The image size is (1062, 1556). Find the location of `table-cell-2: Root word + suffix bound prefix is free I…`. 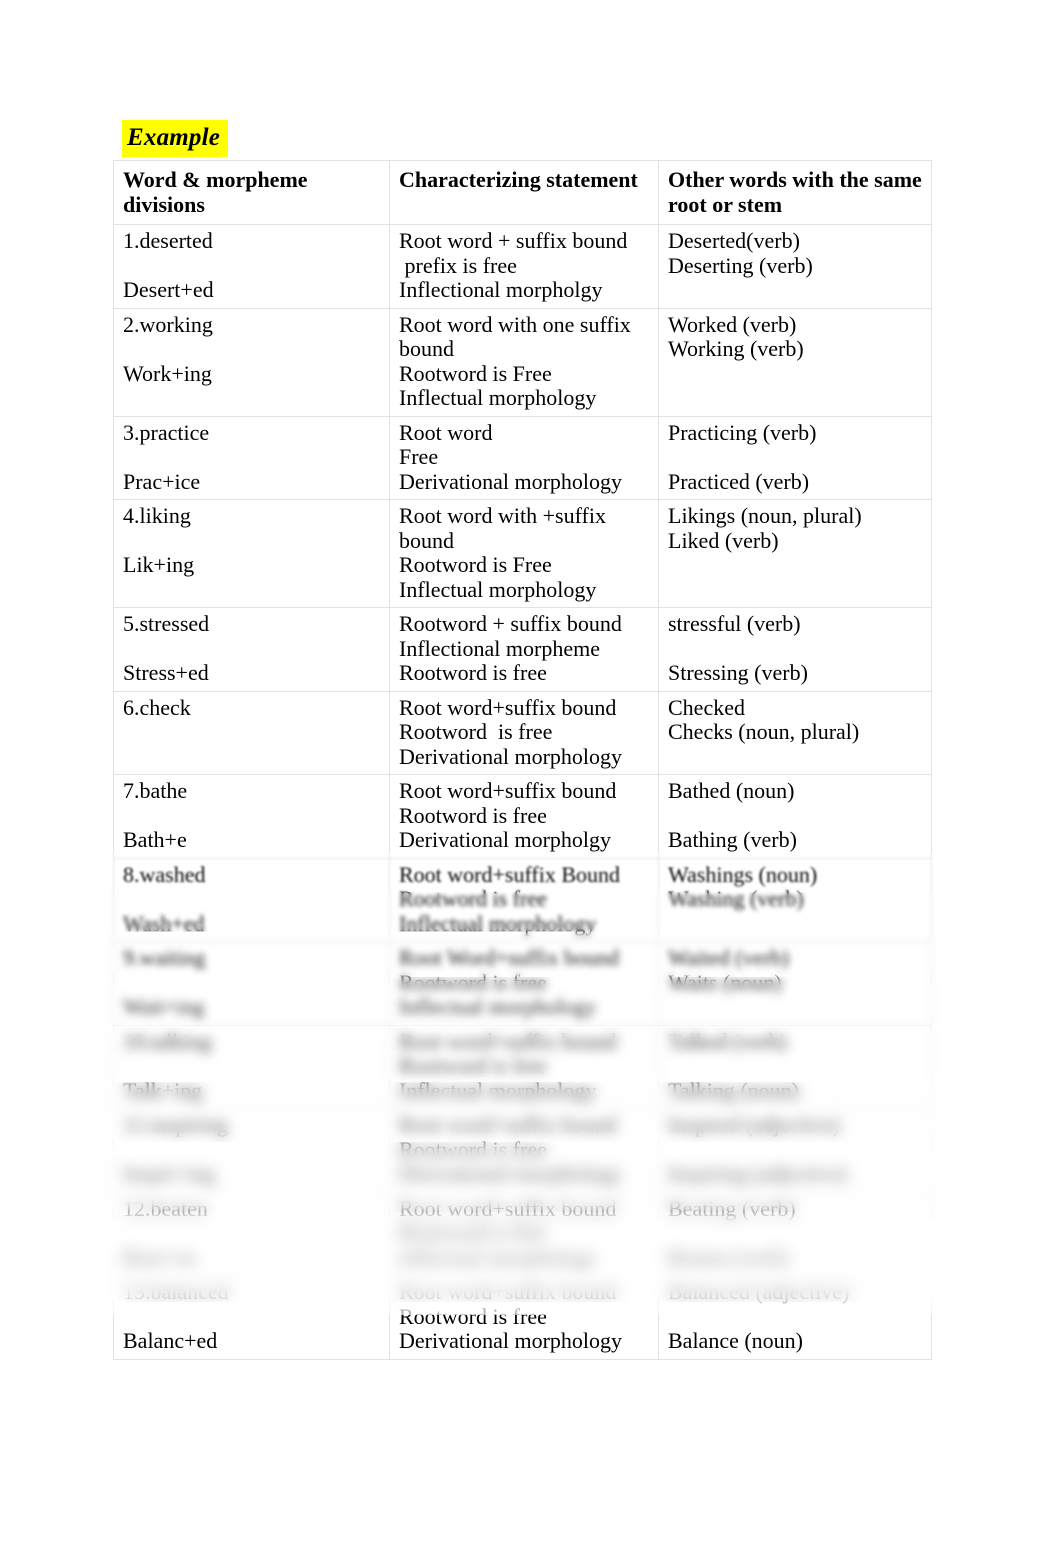

table-cell-2: Root word + suffix bound prefix is free I… is located at coordinates (524, 266).